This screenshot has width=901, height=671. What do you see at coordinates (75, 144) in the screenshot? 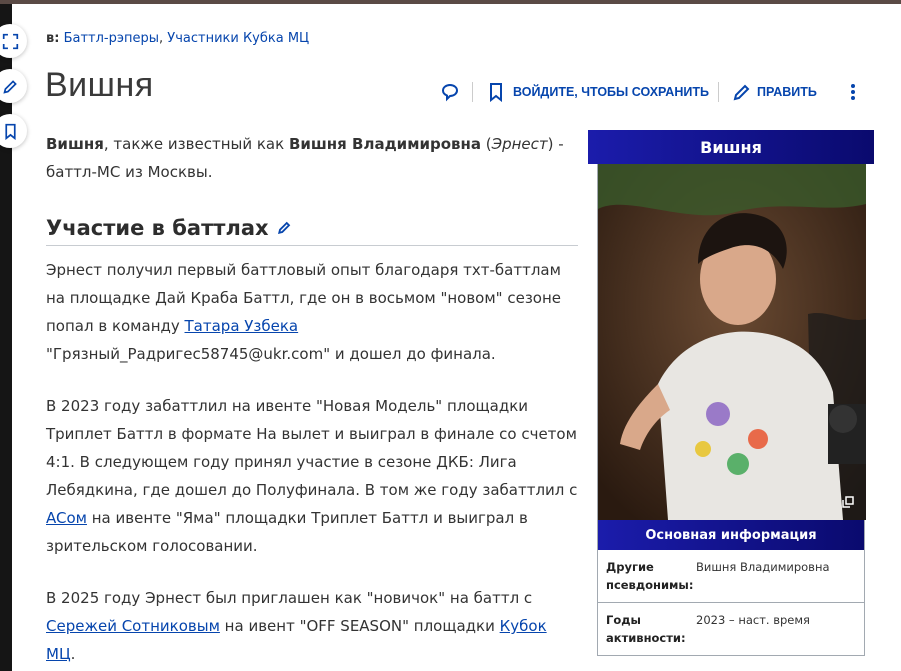
I see `bold-name: Вишня` at bounding box center [75, 144].